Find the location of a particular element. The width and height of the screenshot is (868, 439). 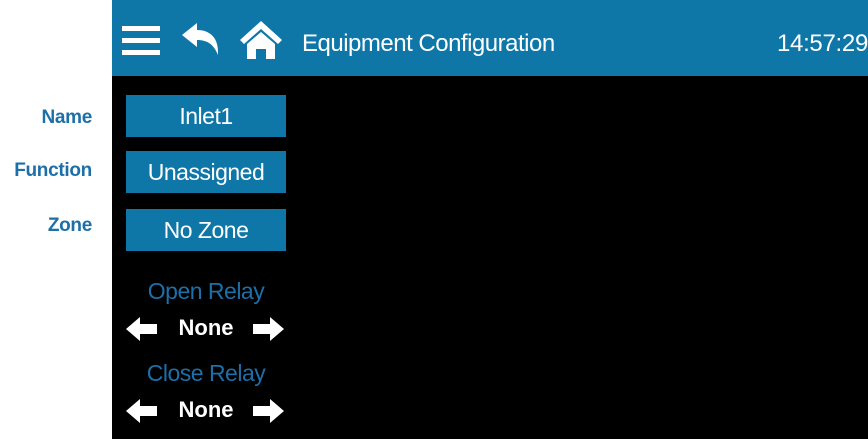

open-relay-selector: None is located at coordinates (206, 329).